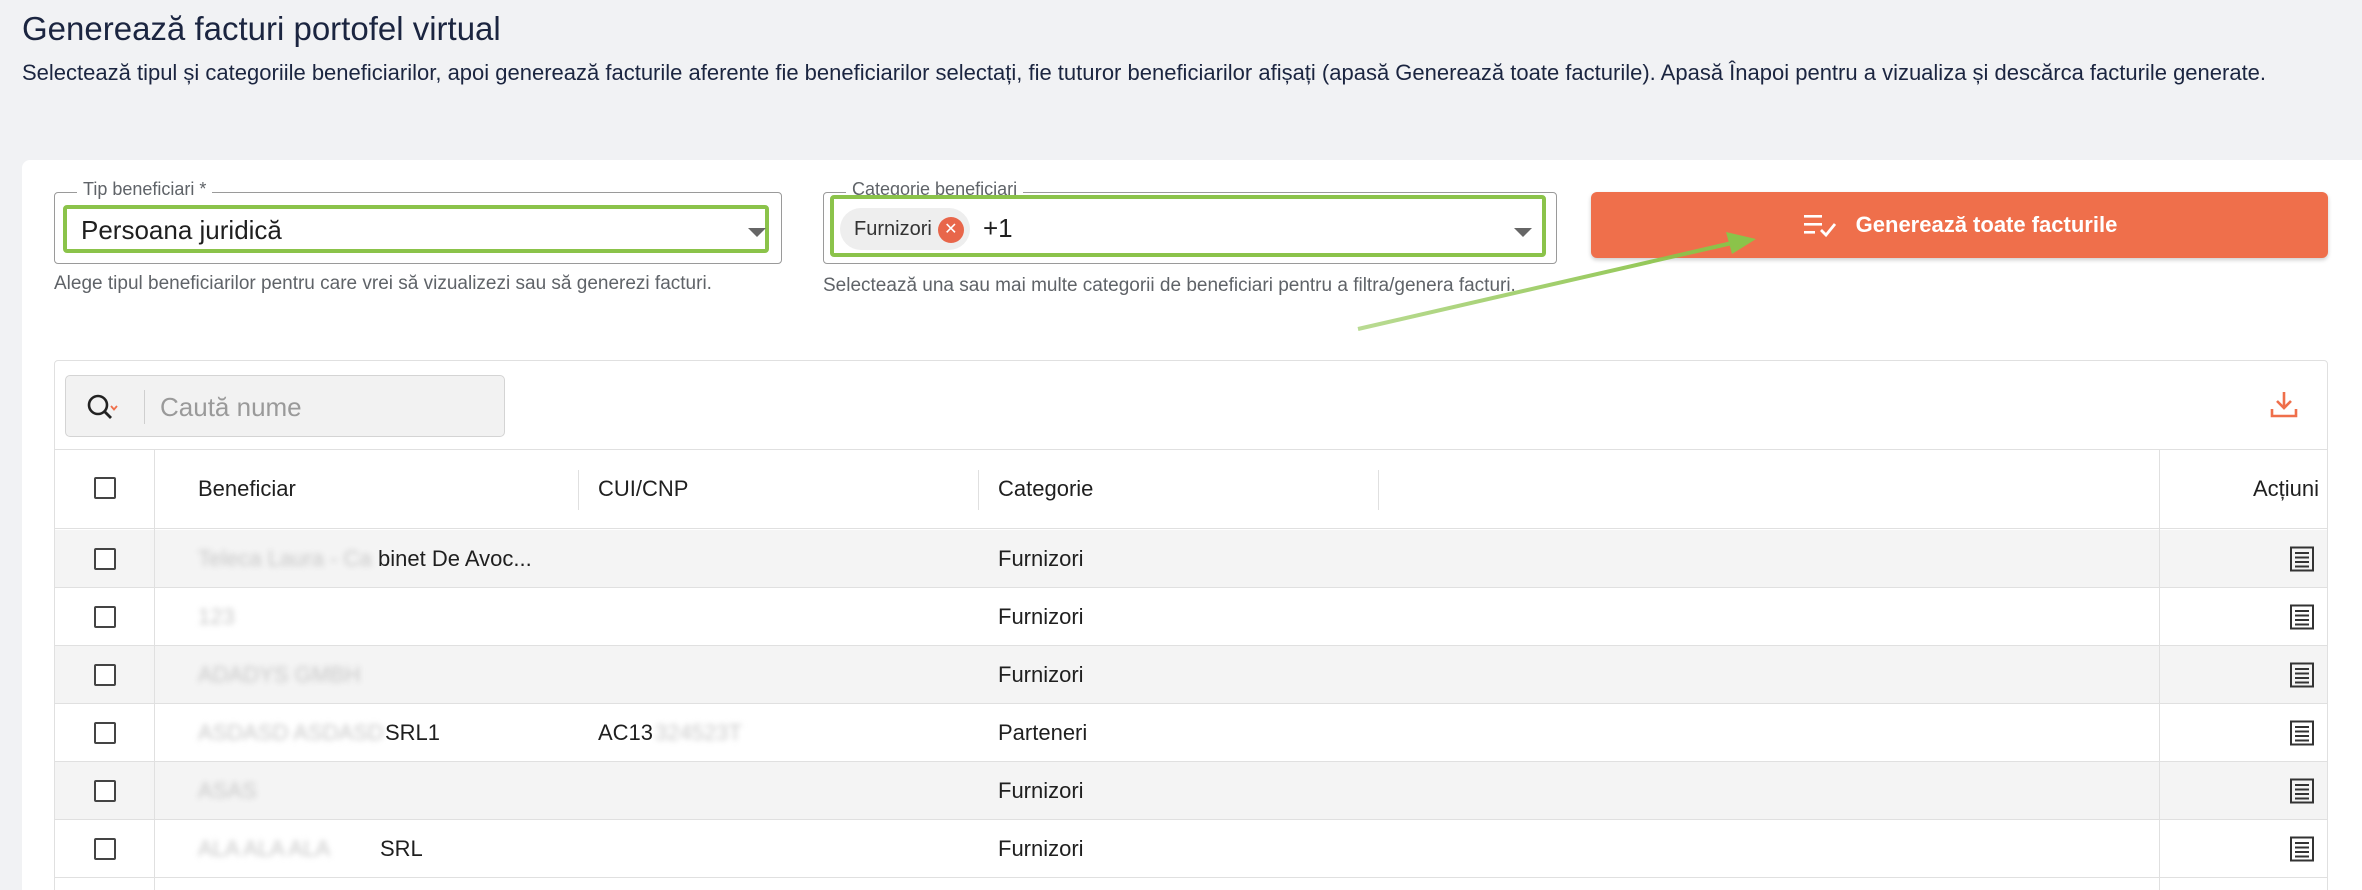  Describe the element at coordinates (145, 189) in the screenshot. I see `tip-beneficiari-label: Tip beneficiari *` at that location.